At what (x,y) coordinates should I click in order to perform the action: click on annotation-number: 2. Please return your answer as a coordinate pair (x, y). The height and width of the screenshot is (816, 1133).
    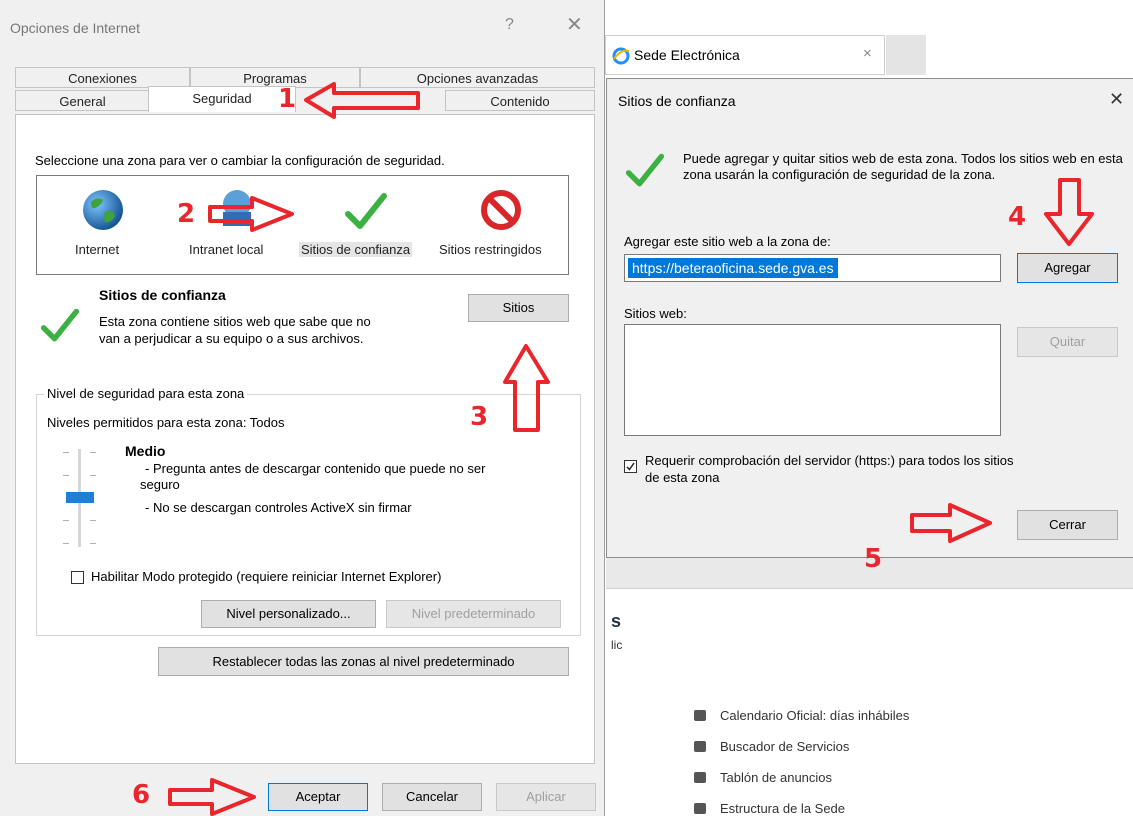
    Looking at the image, I should click on (186, 214).